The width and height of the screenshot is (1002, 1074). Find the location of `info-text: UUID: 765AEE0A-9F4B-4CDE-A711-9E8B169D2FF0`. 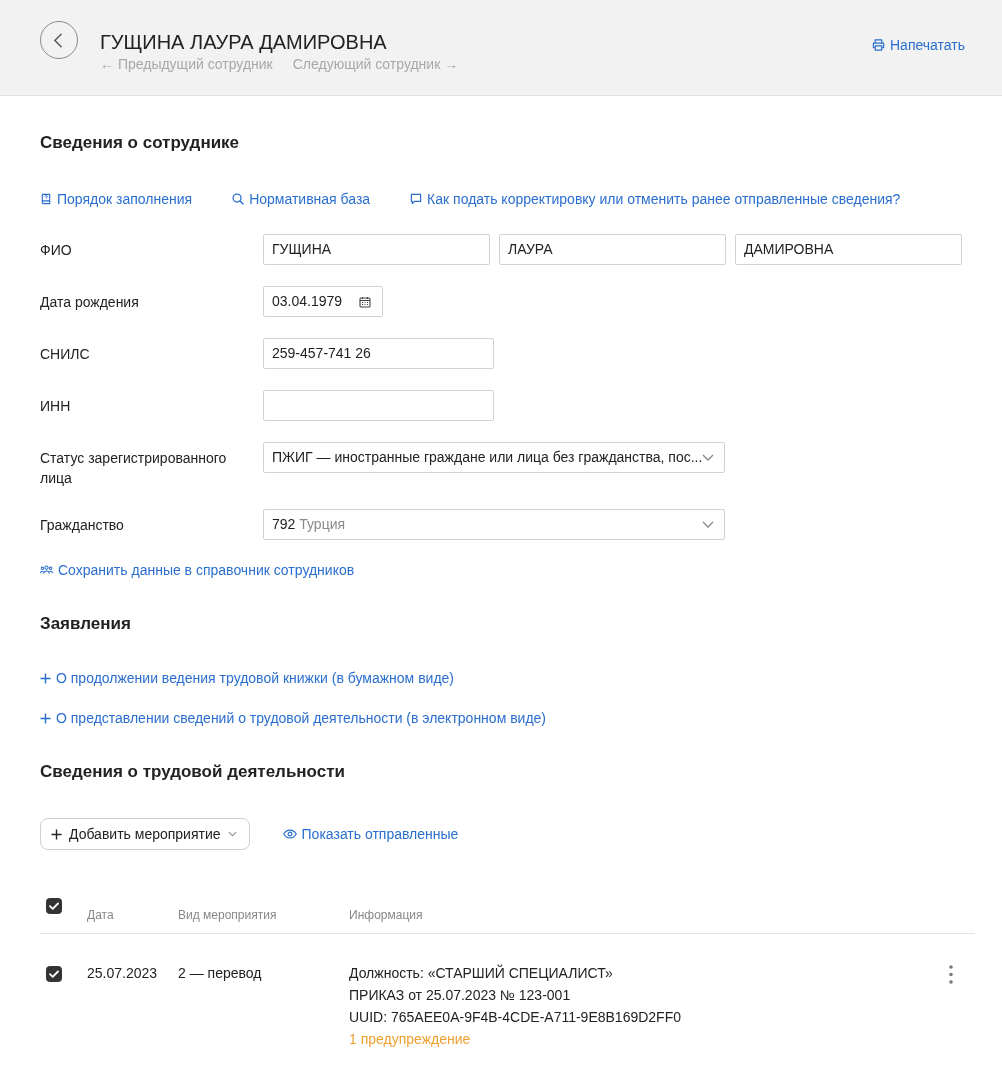

info-text: UUID: 765AEE0A-9F4B-4CDE-A711-9E8B169D2FF0 is located at coordinates (515, 1017).